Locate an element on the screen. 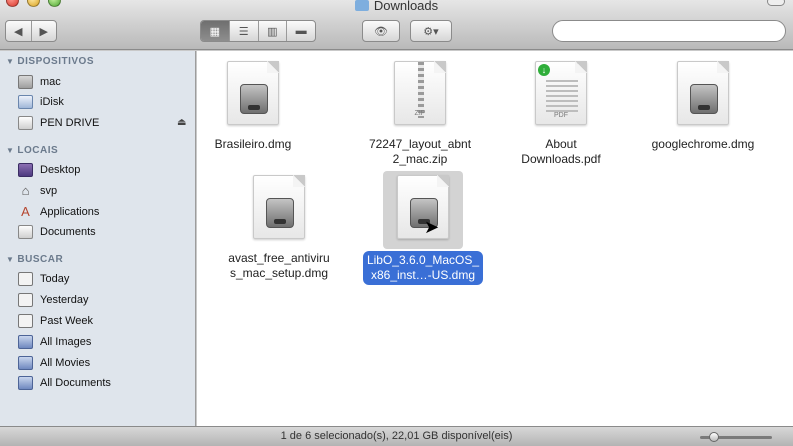 Image resolution: width=793 pixels, height=446 pixels. list-view-button: ☰ is located at coordinates (243, 31).